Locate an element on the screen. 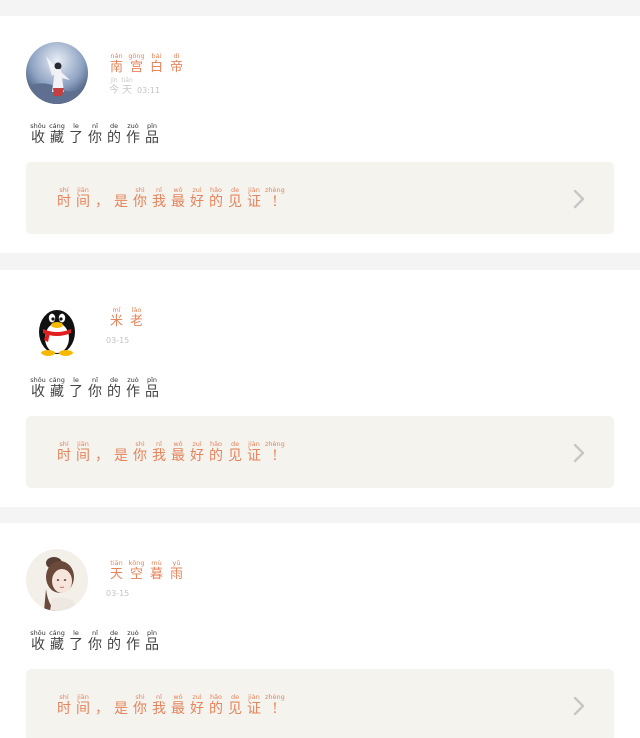 The image size is (640, 738). ruby-character: wǒ 最 is located at coordinates (178, 452).